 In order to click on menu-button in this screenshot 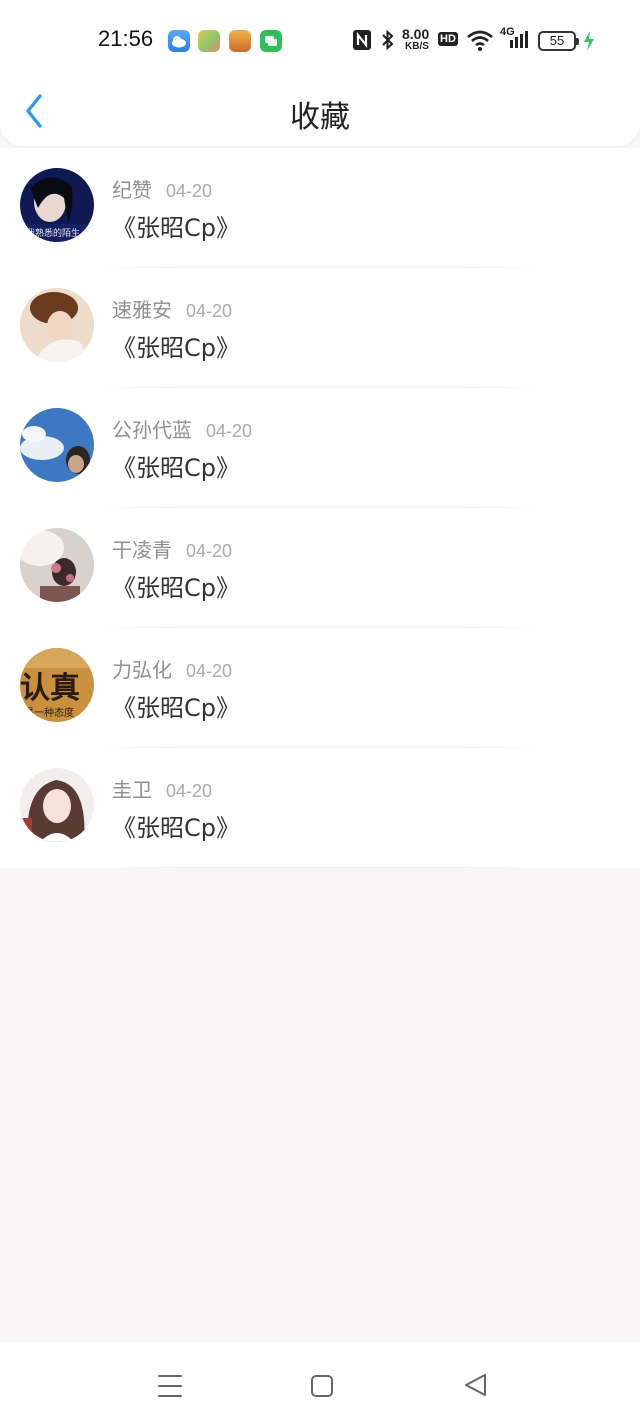, I will do `click(170, 1386)`.